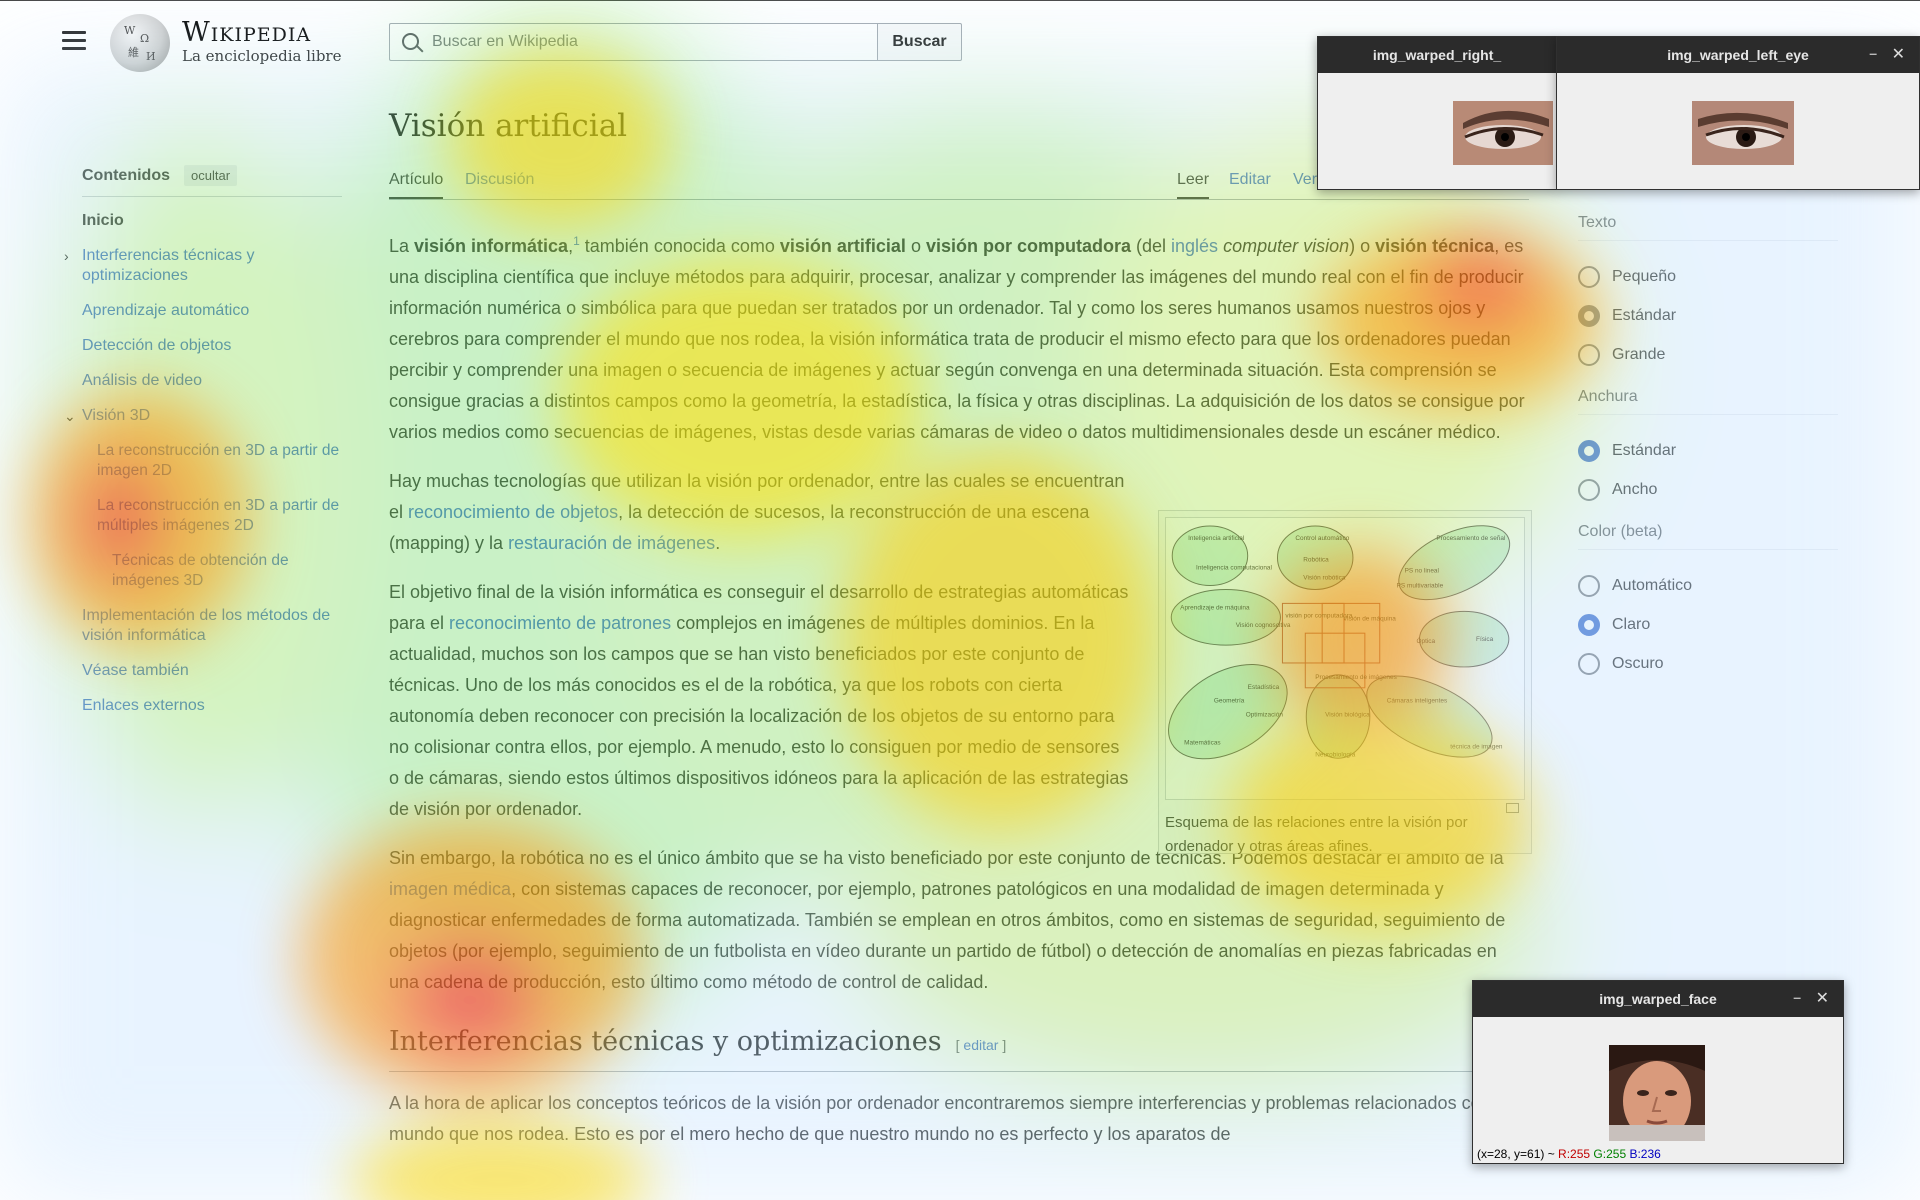 The height and width of the screenshot is (1200, 1920). Describe the element at coordinates (1215, 607) in the screenshot. I see `label-aprendizaje: Aprendizaje de máquina` at that location.